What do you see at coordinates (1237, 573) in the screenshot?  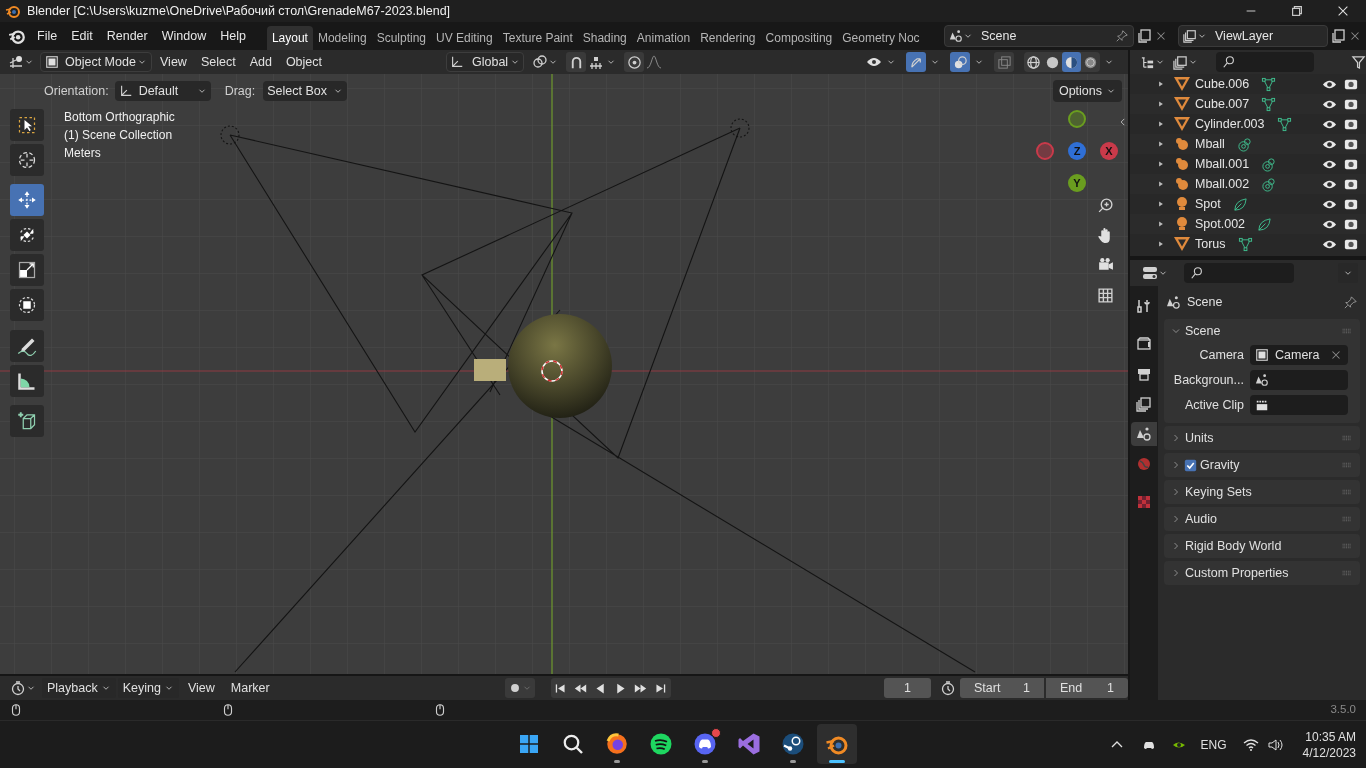 I see `panel-title: Custom Properties` at bounding box center [1237, 573].